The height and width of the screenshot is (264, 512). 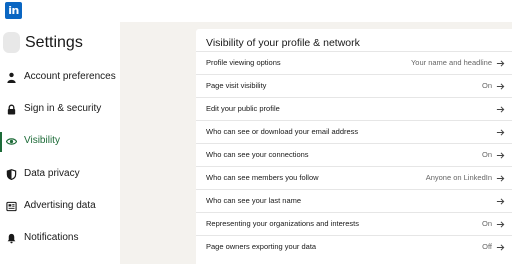 I want to click on setting-value: Off, so click(x=487, y=246).